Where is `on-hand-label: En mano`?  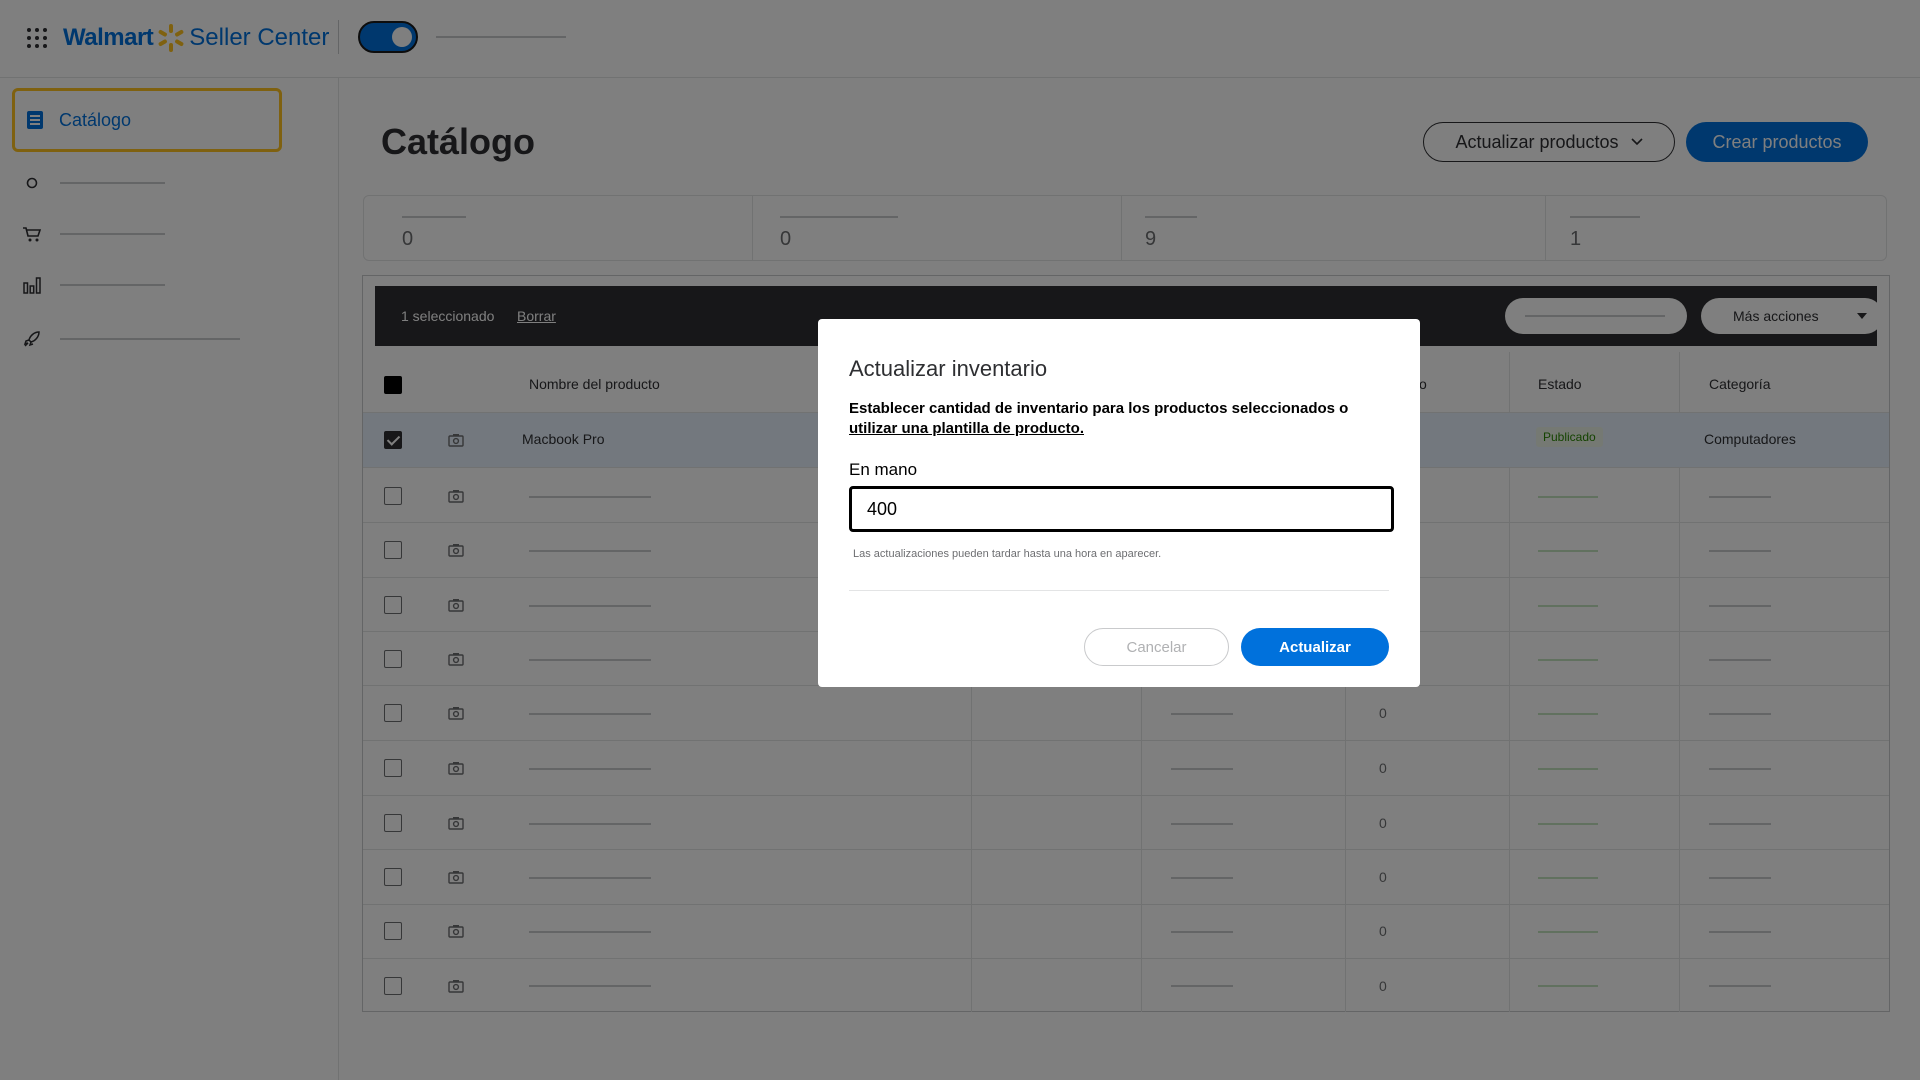 on-hand-label: En mano is located at coordinates (883, 469).